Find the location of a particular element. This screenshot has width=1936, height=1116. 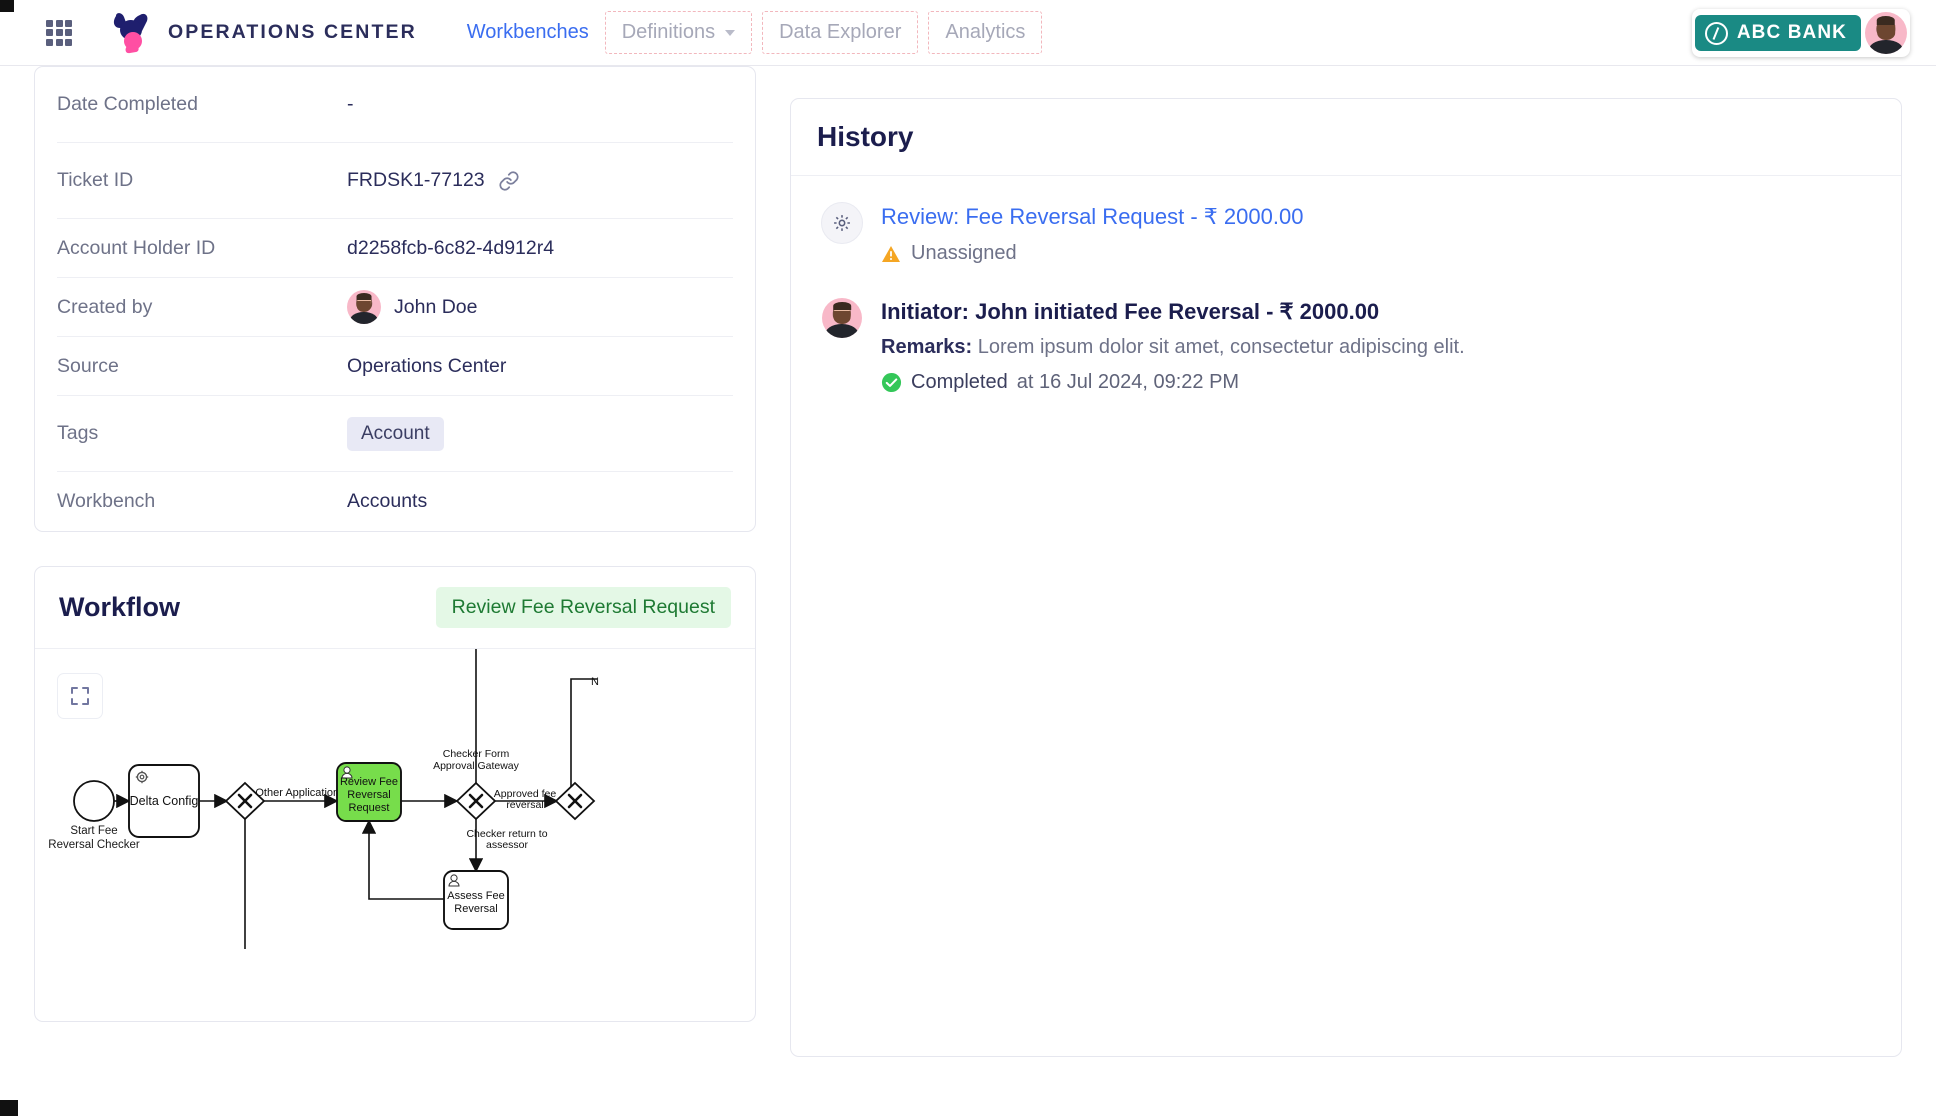

workflow-header: Workflow Review Fee Reversal Request is located at coordinates (395, 608).